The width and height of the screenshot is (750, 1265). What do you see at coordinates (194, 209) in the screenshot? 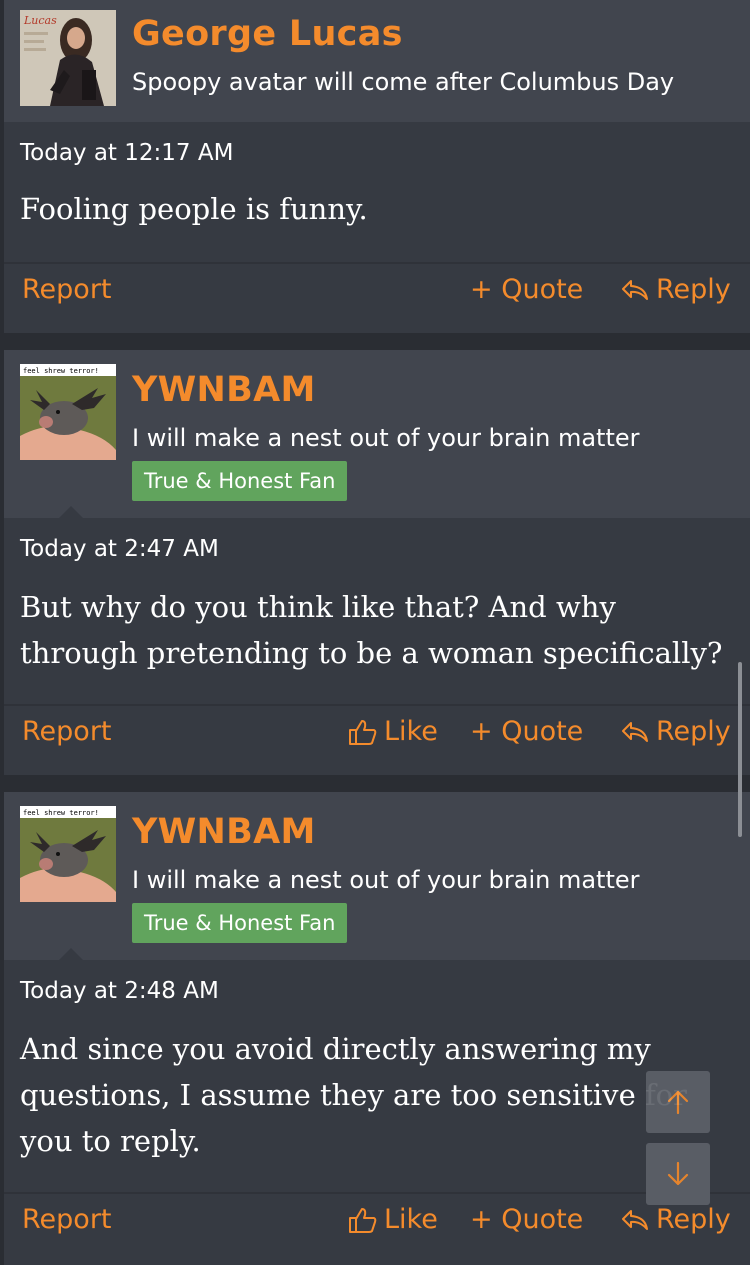
I see `post-message: Fooling people is funny.` at bounding box center [194, 209].